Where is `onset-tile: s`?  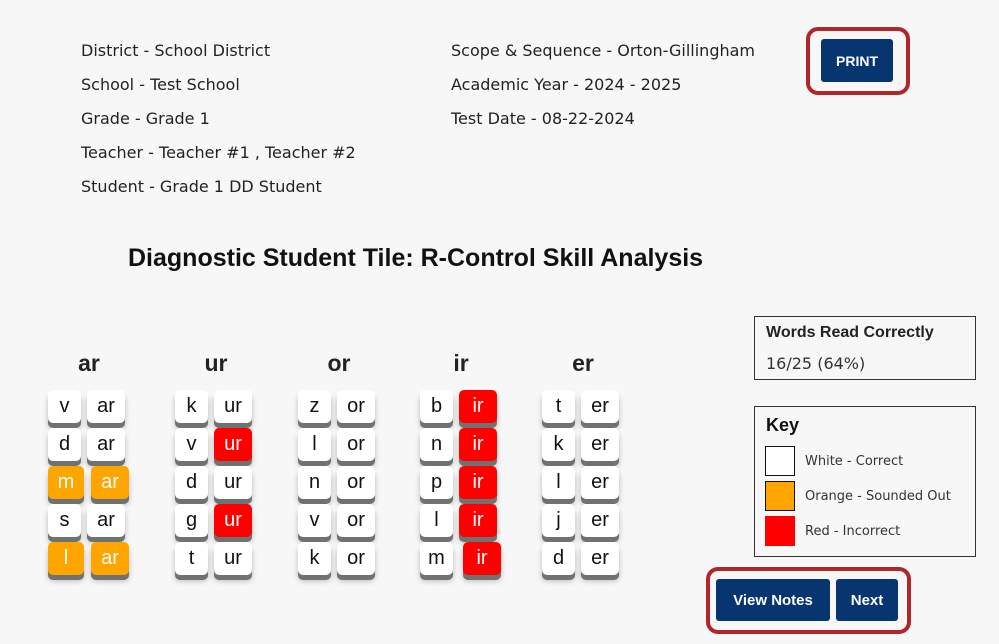 onset-tile: s is located at coordinates (64, 520).